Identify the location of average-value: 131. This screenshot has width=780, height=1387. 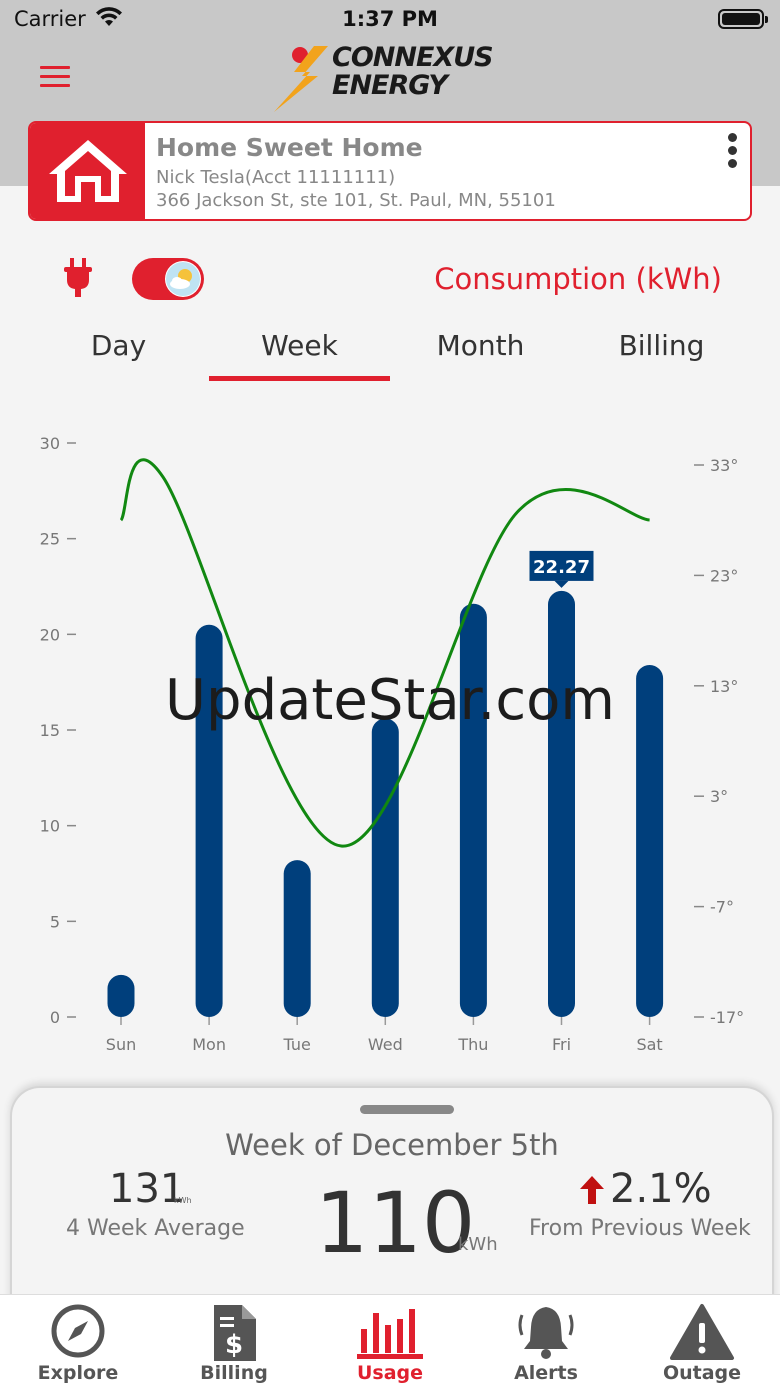
(147, 1189).